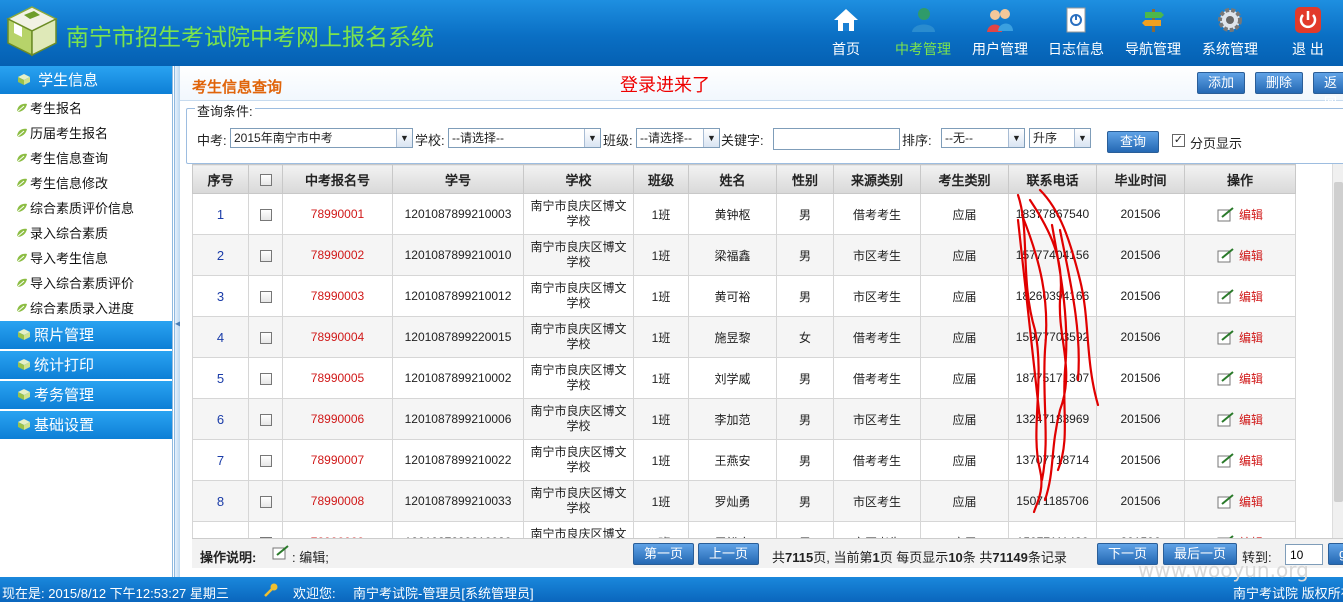 This screenshot has height=602, width=1343. I want to click on sidebar-item-register: 考生报名, so click(86, 108).